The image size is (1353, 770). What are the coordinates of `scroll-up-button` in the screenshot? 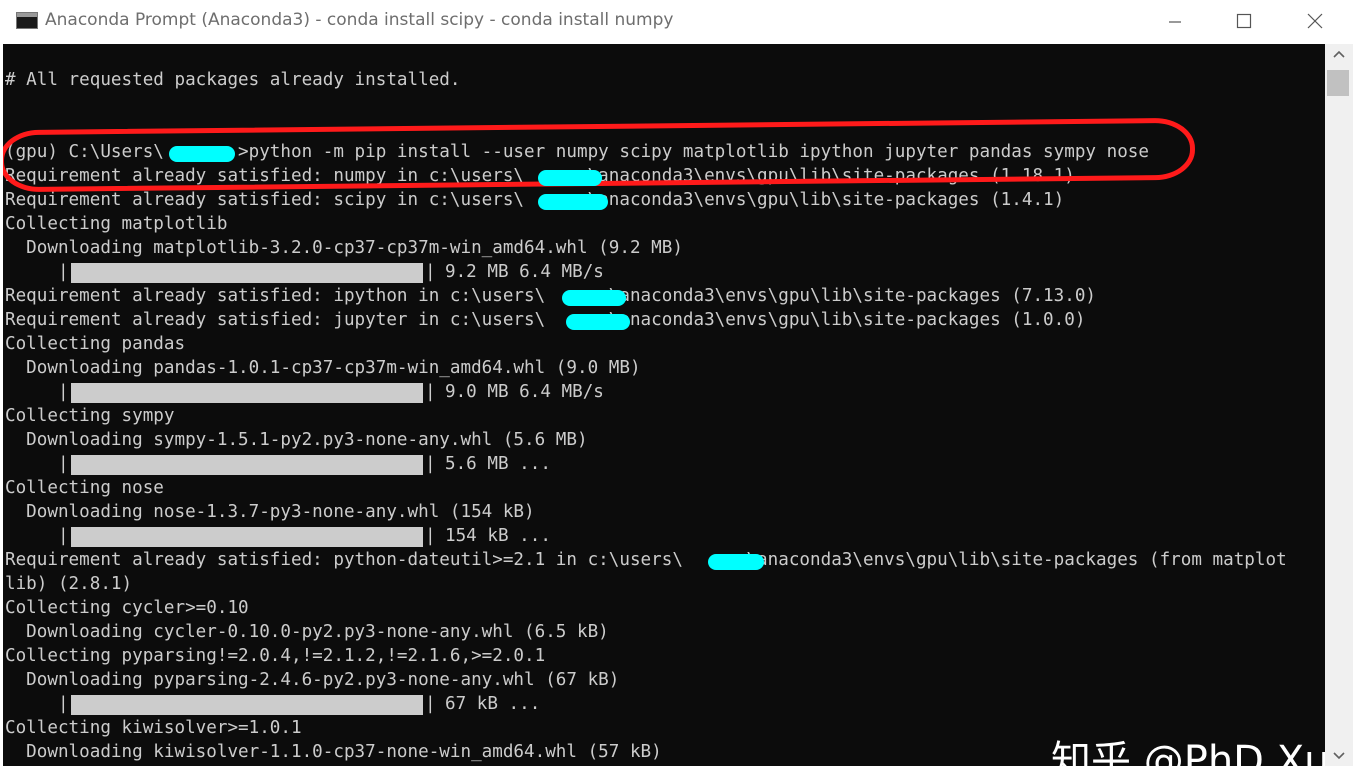 It's located at (1339, 54).